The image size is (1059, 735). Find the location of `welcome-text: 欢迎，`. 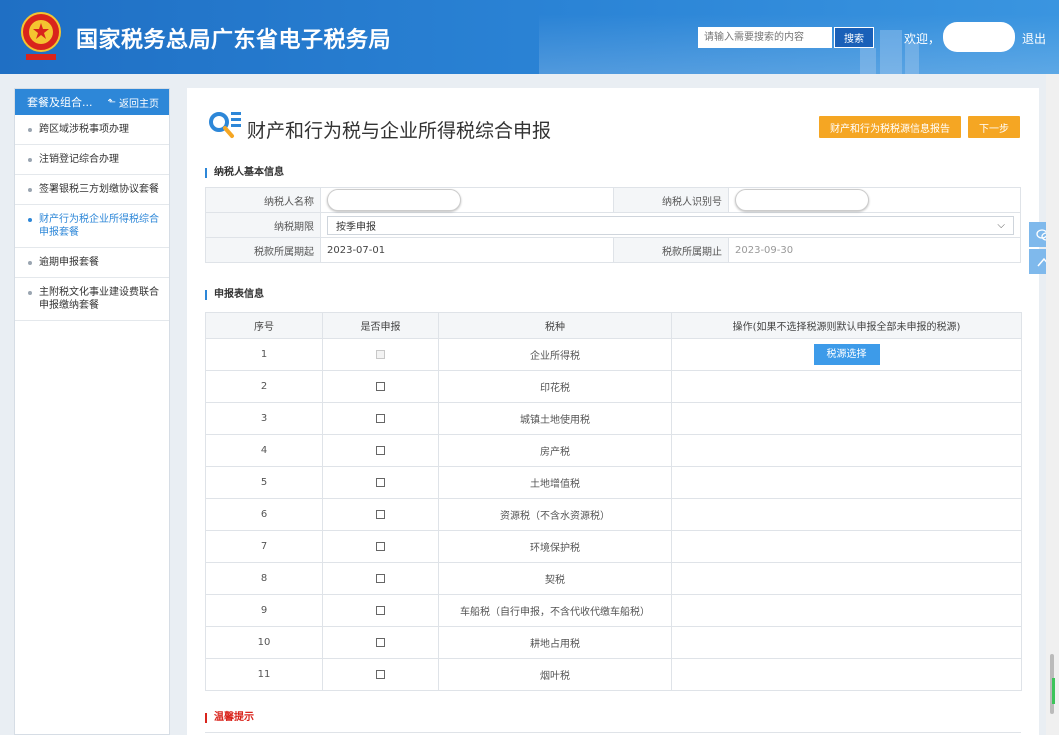

welcome-text: 欢迎， is located at coordinates (922, 39).